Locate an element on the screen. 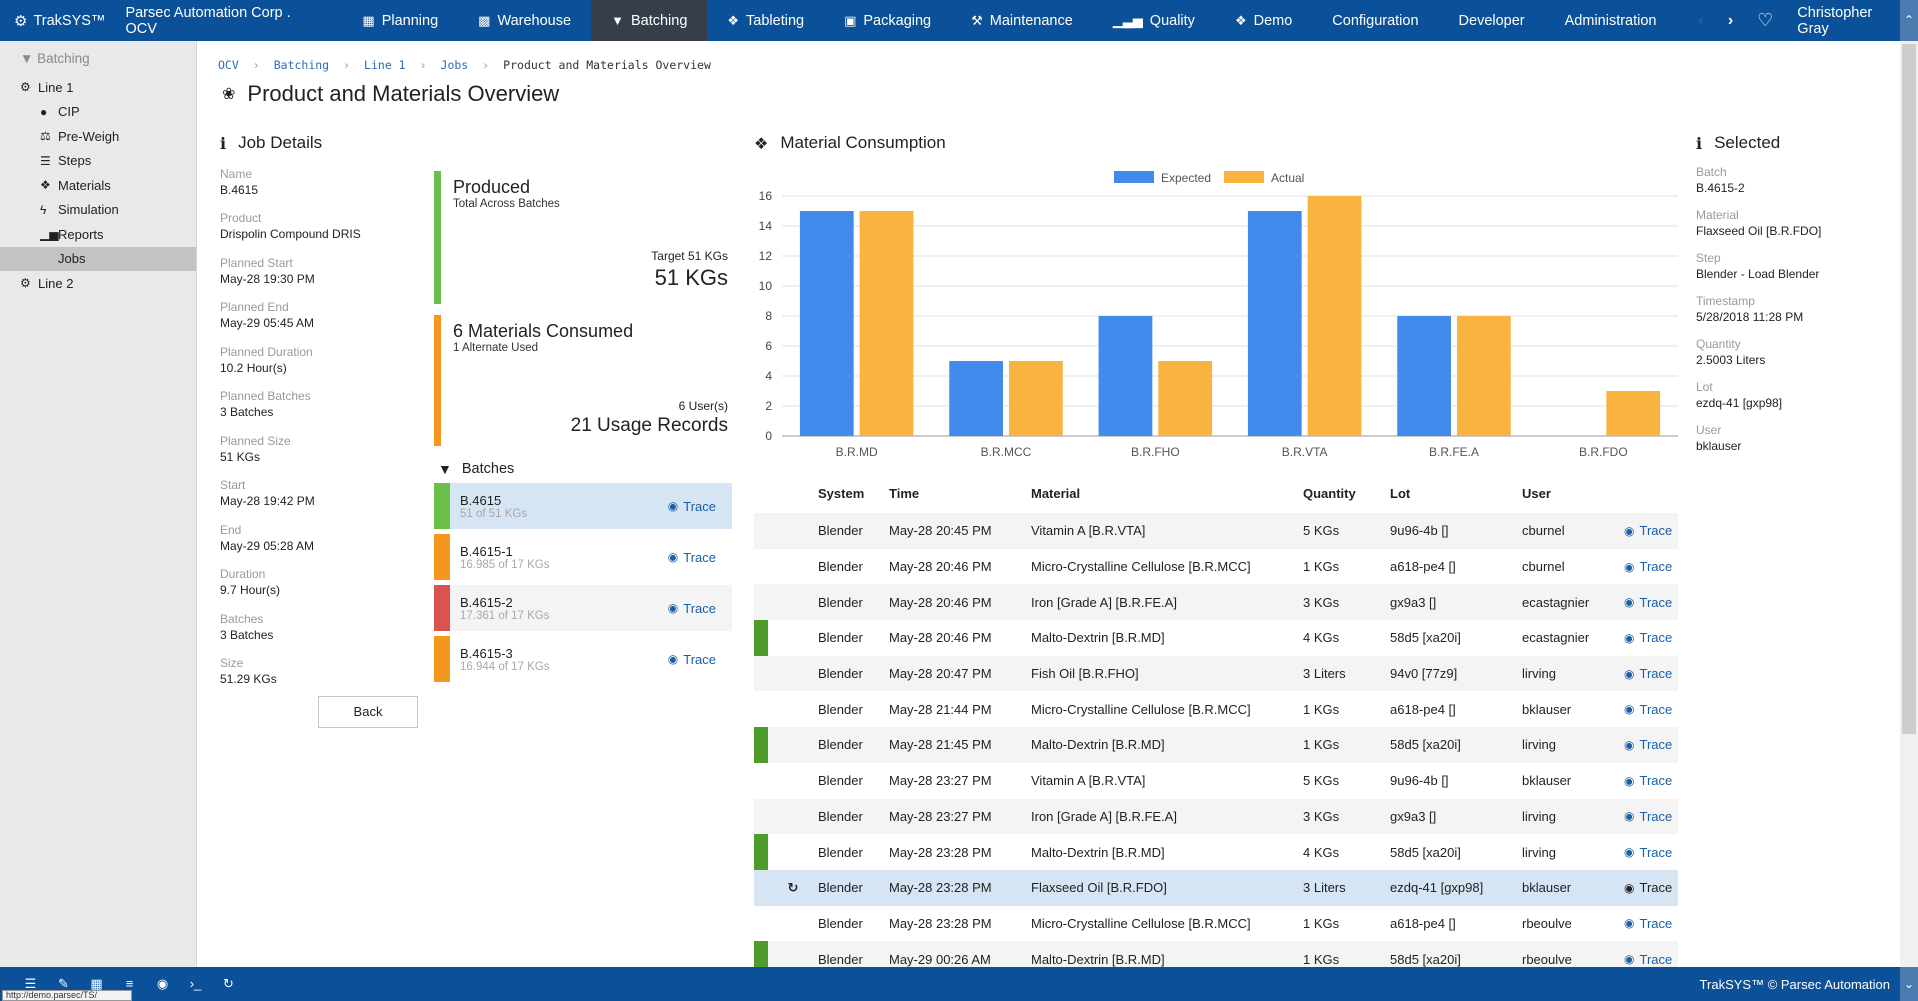 This screenshot has width=1918, height=1001. sidebar-item-materials: ❖ Materials is located at coordinates (98, 185).